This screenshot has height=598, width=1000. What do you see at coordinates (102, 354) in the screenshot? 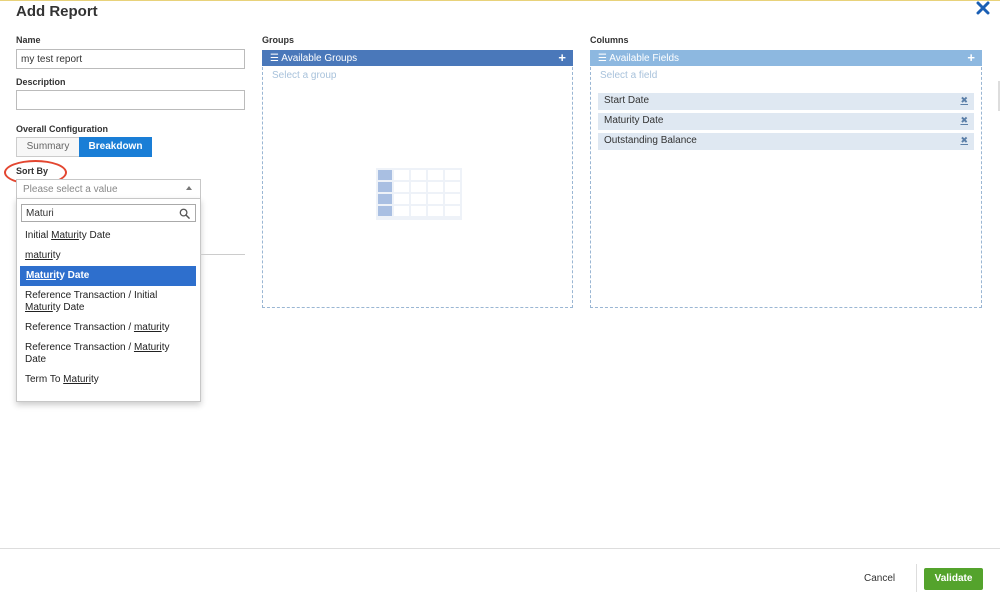
I see `dropdown-option: Reference Transaction / Maturity Date` at bounding box center [102, 354].